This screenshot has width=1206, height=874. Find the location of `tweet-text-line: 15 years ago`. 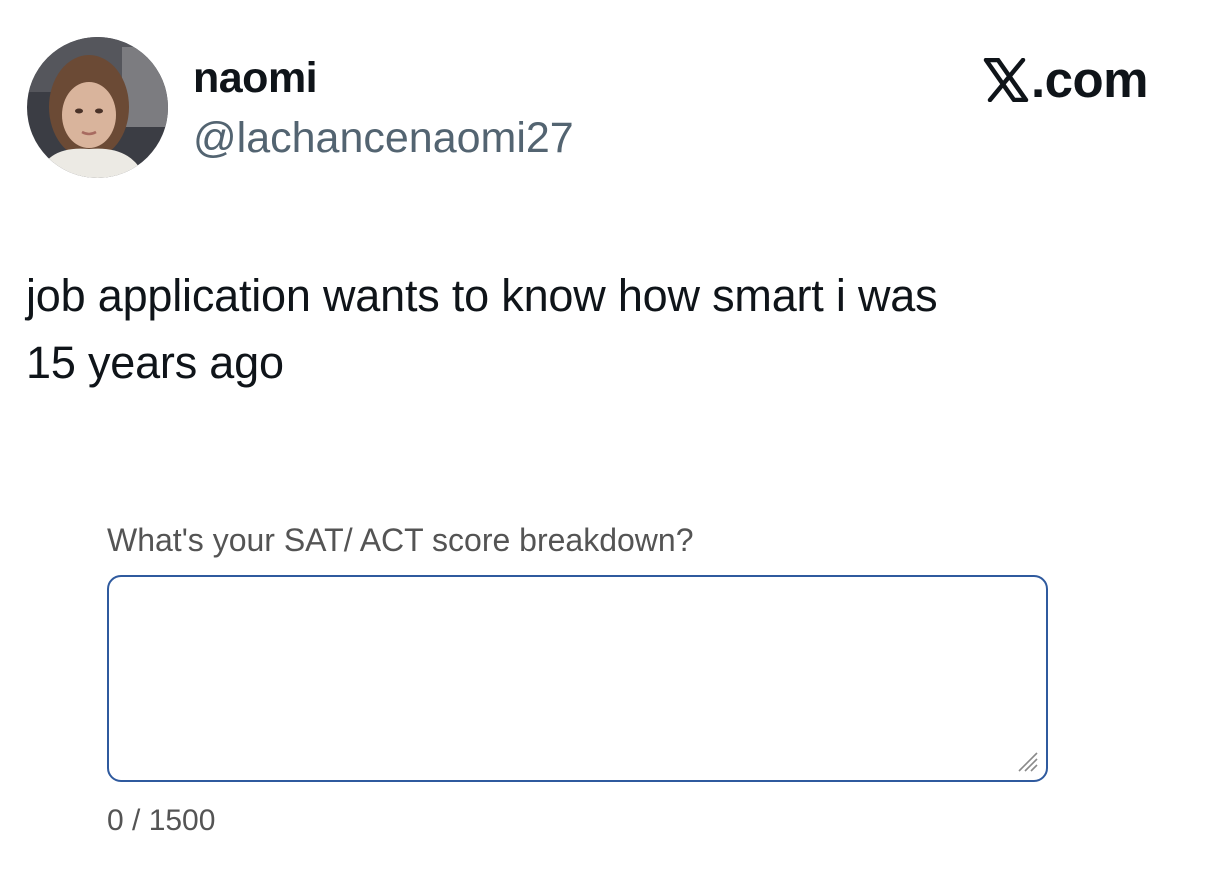

tweet-text-line: 15 years ago is located at coordinates (155, 362).